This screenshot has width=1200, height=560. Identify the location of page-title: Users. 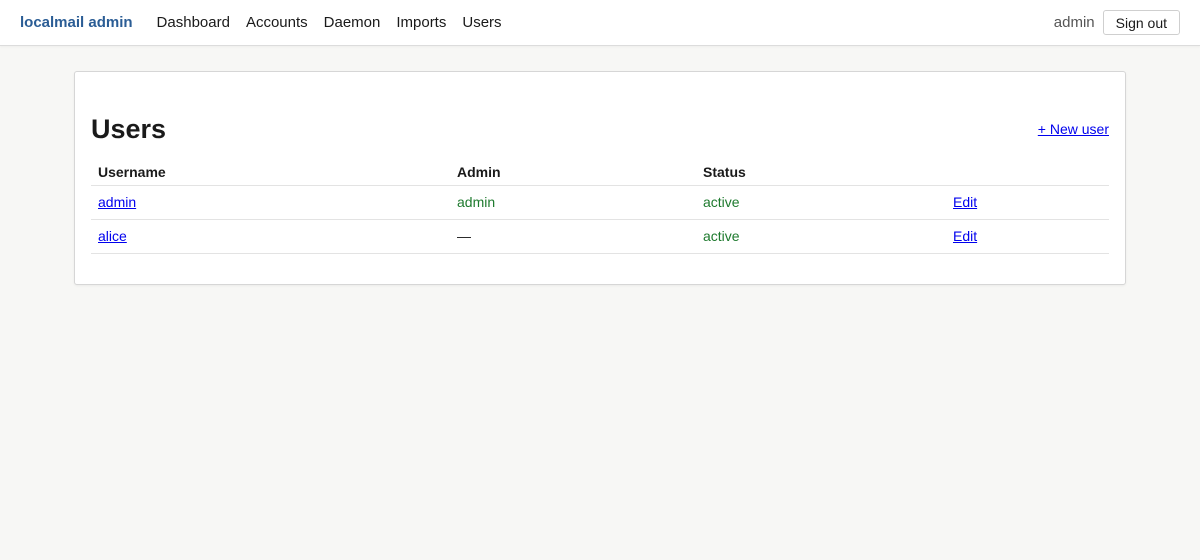
(129, 128).